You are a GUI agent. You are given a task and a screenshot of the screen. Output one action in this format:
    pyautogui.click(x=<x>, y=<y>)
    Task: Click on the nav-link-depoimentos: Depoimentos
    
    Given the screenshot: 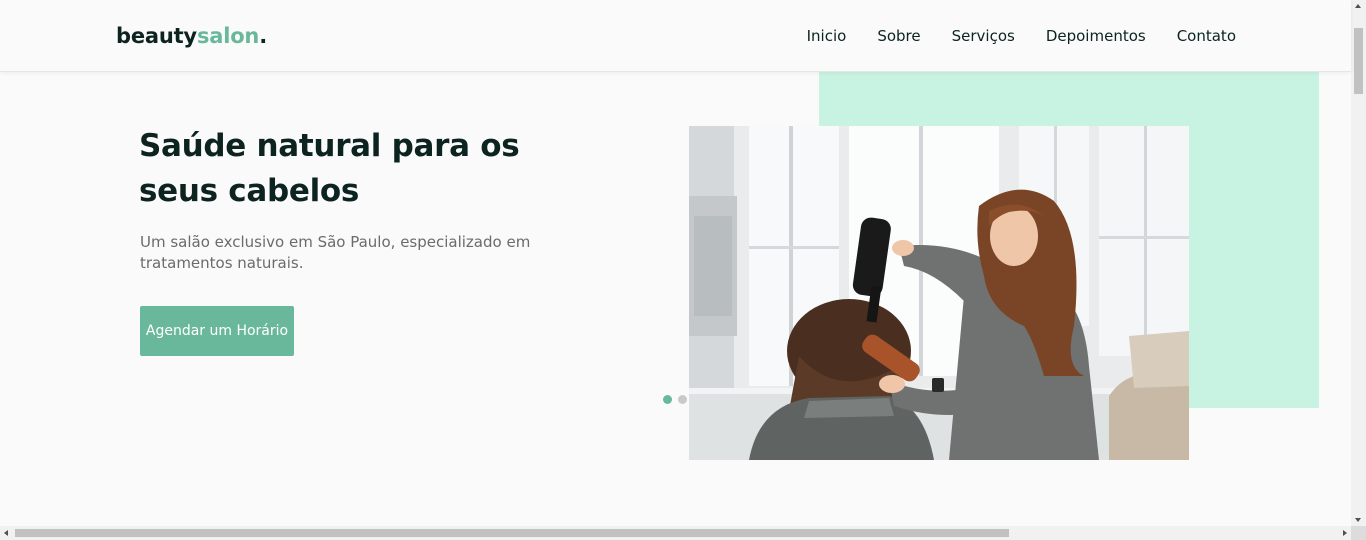 What is the action you would take?
    pyautogui.click(x=1096, y=36)
    